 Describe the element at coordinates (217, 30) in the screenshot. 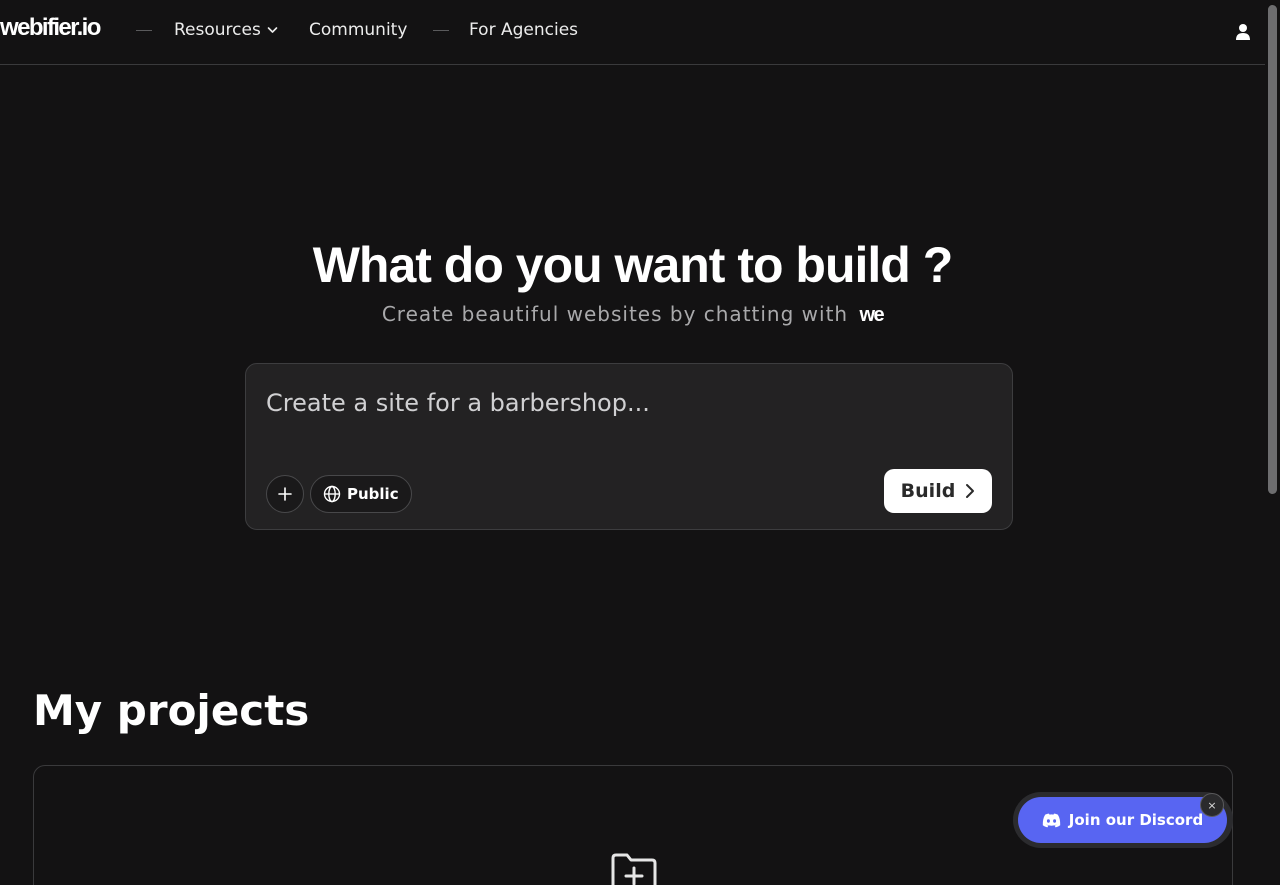

I see `nav-resources-label: Resources` at that location.